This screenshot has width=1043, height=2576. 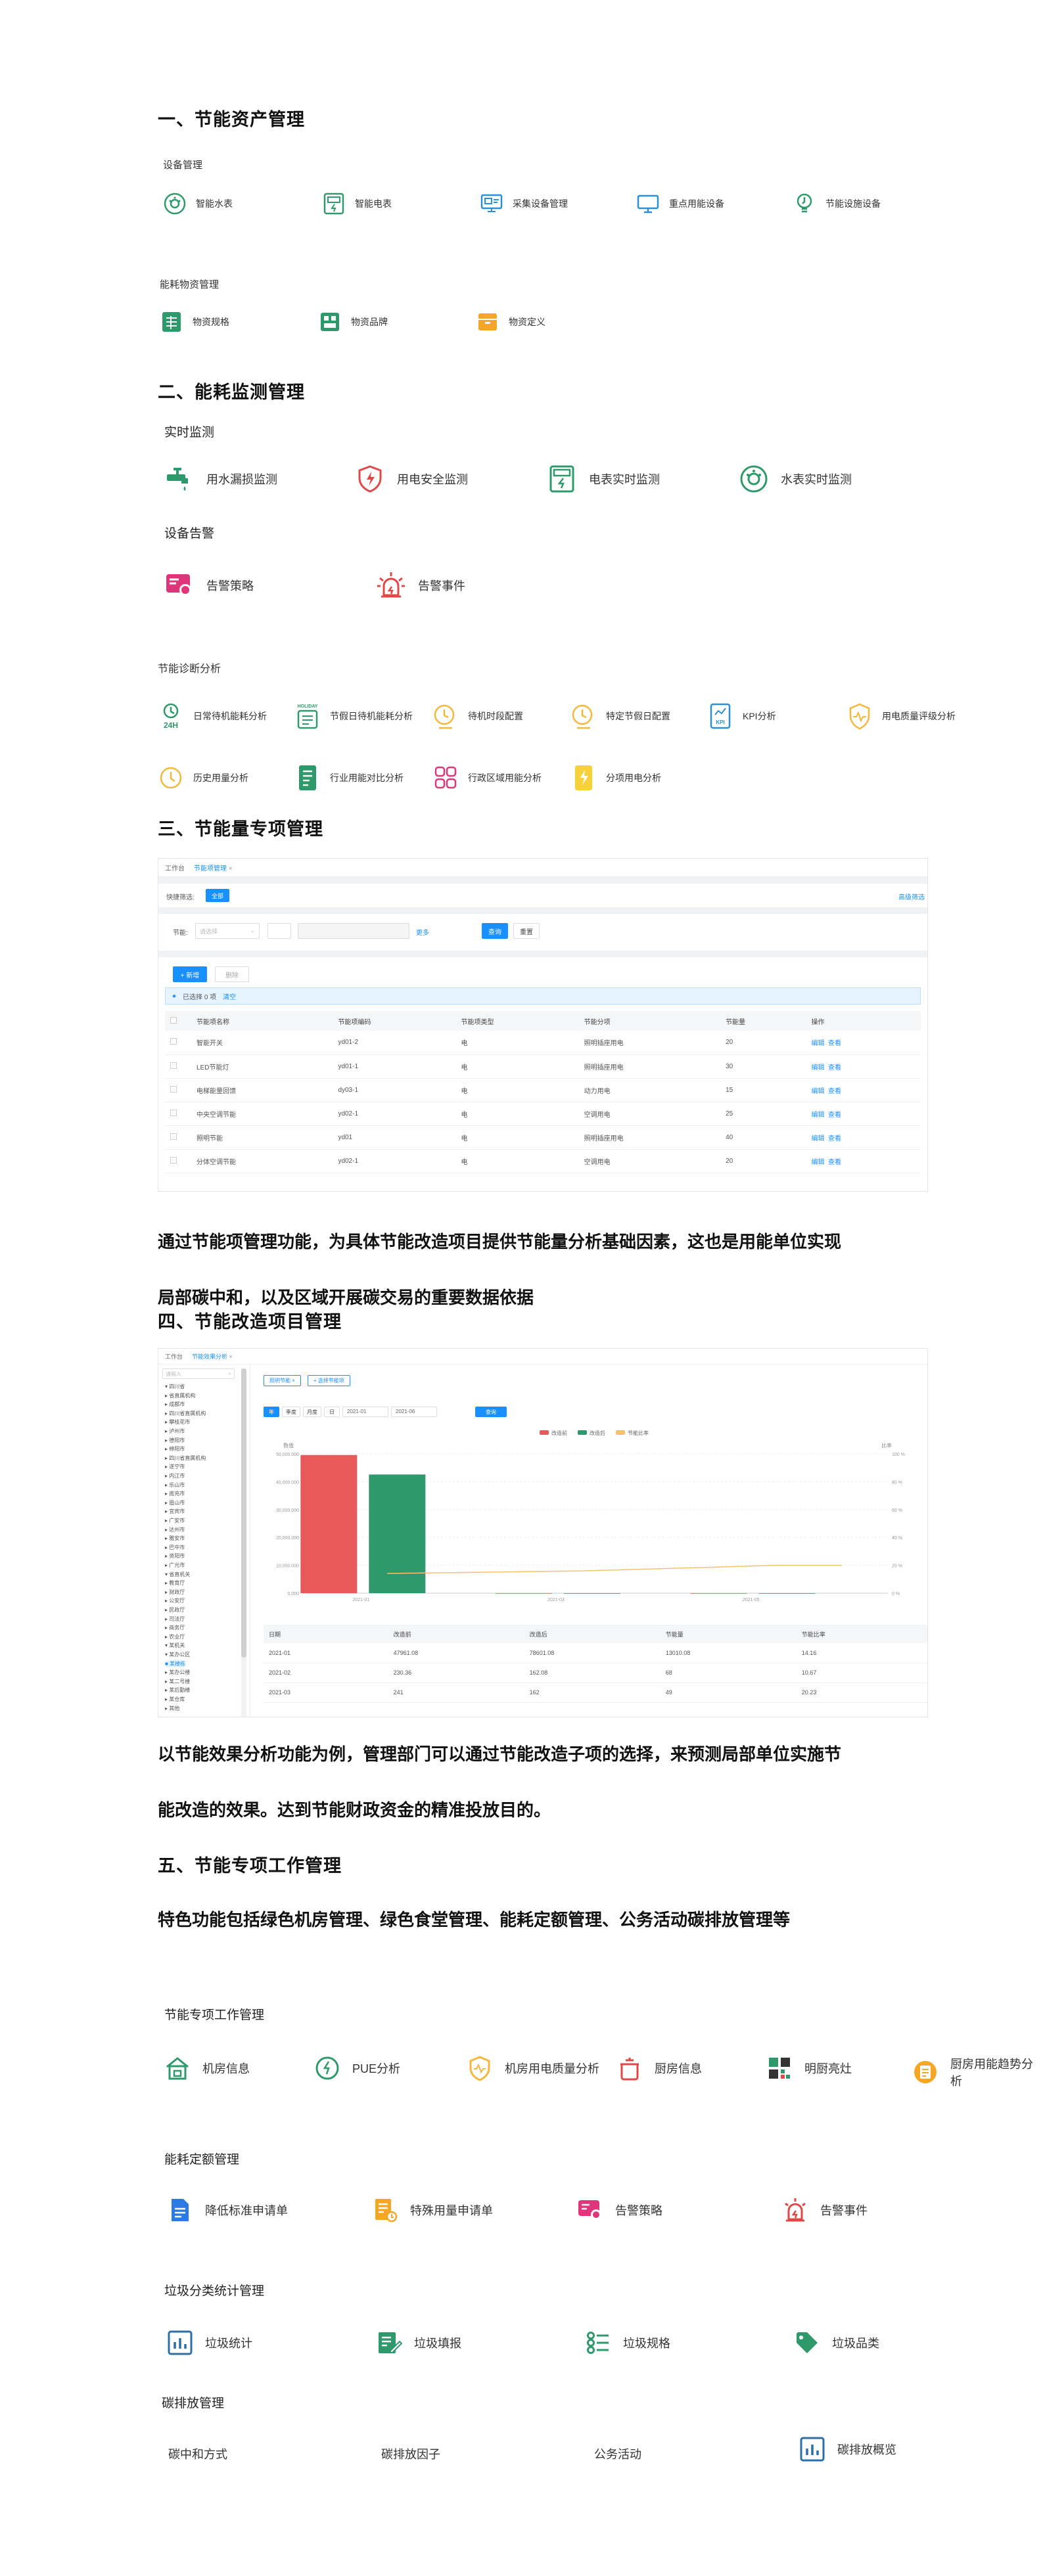 What do you see at coordinates (175, 1502) in the screenshot?
I see `tree-node: ▸ 眉山市` at bounding box center [175, 1502].